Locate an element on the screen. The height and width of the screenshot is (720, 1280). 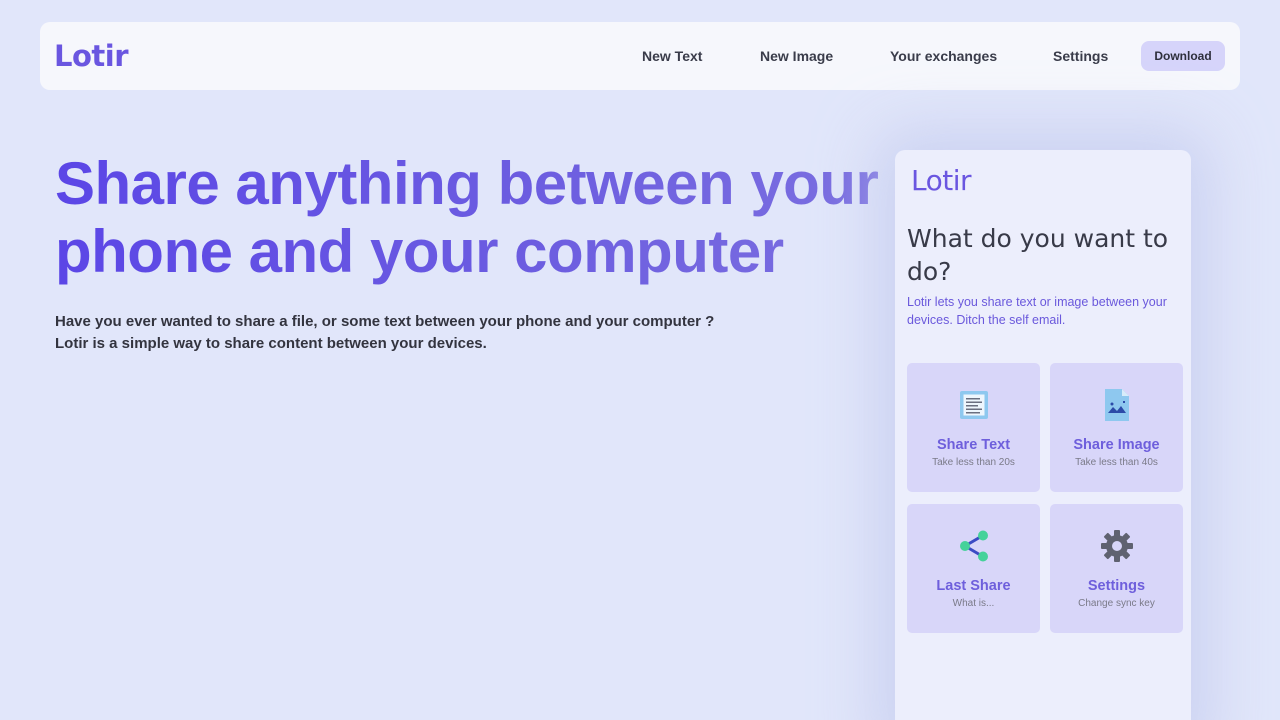
image-file-icon is located at coordinates (1116, 405).